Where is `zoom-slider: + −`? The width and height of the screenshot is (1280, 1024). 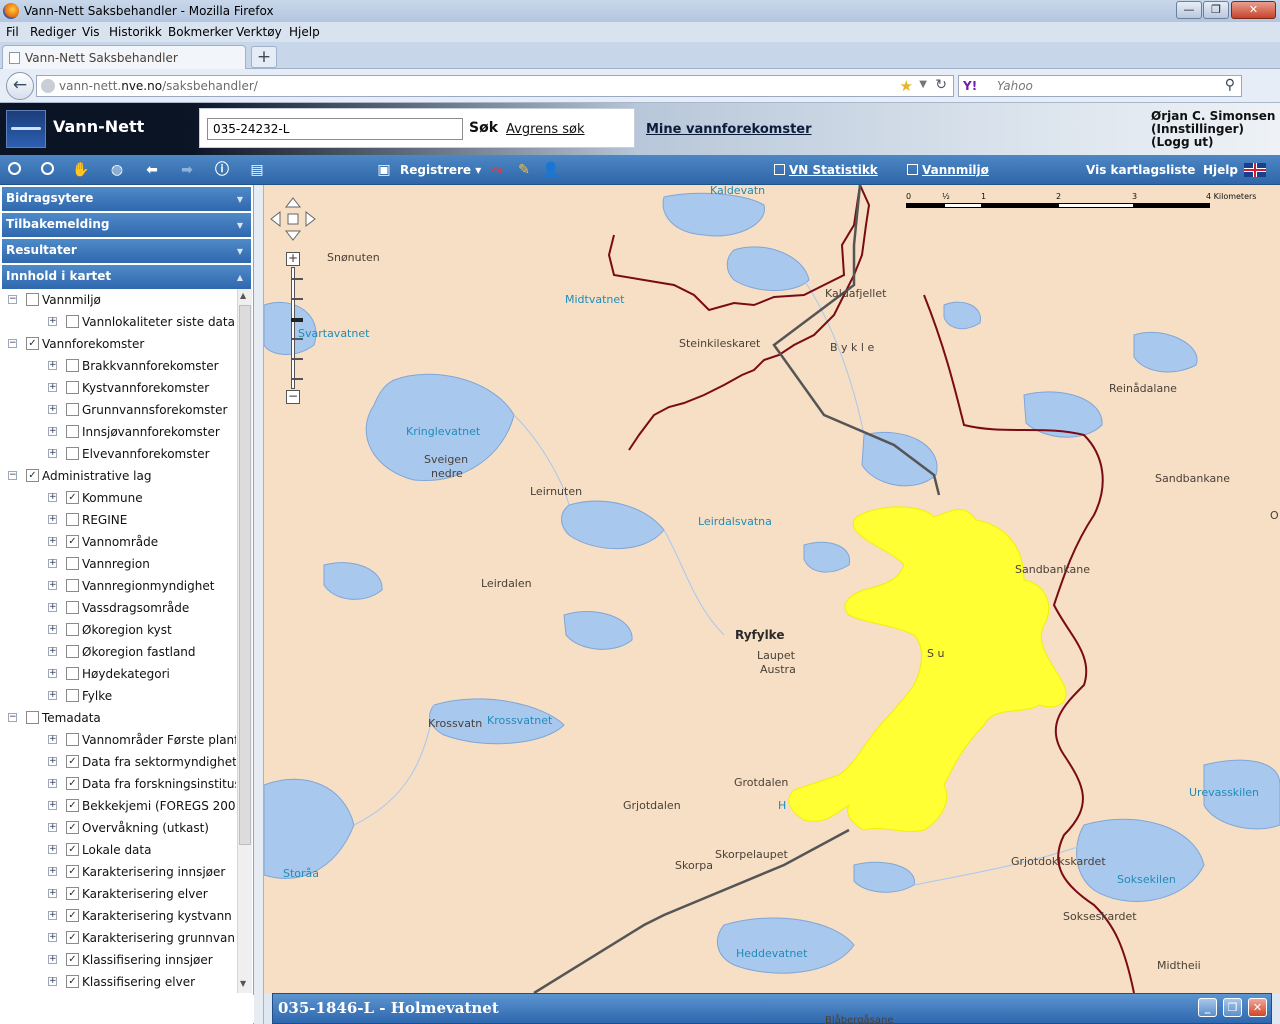
zoom-slider: + − is located at coordinates (294, 329).